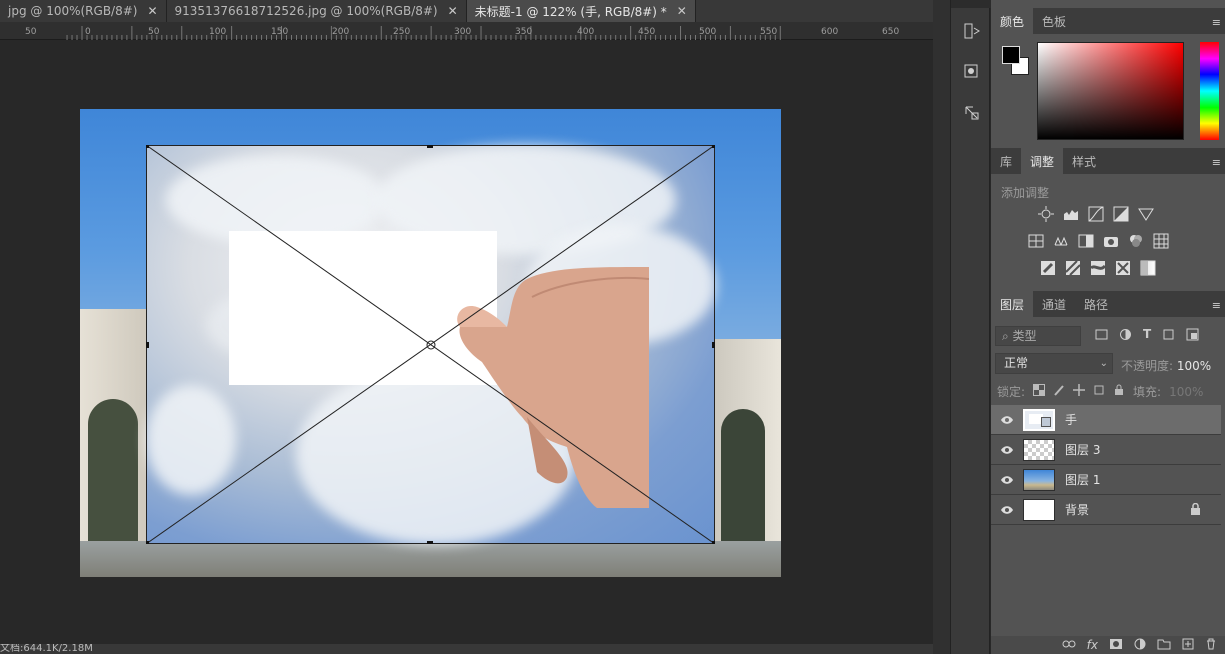 This screenshot has width=1225, height=654. What do you see at coordinates (1011, 55) in the screenshot?
I see `foreground-color-box` at bounding box center [1011, 55].